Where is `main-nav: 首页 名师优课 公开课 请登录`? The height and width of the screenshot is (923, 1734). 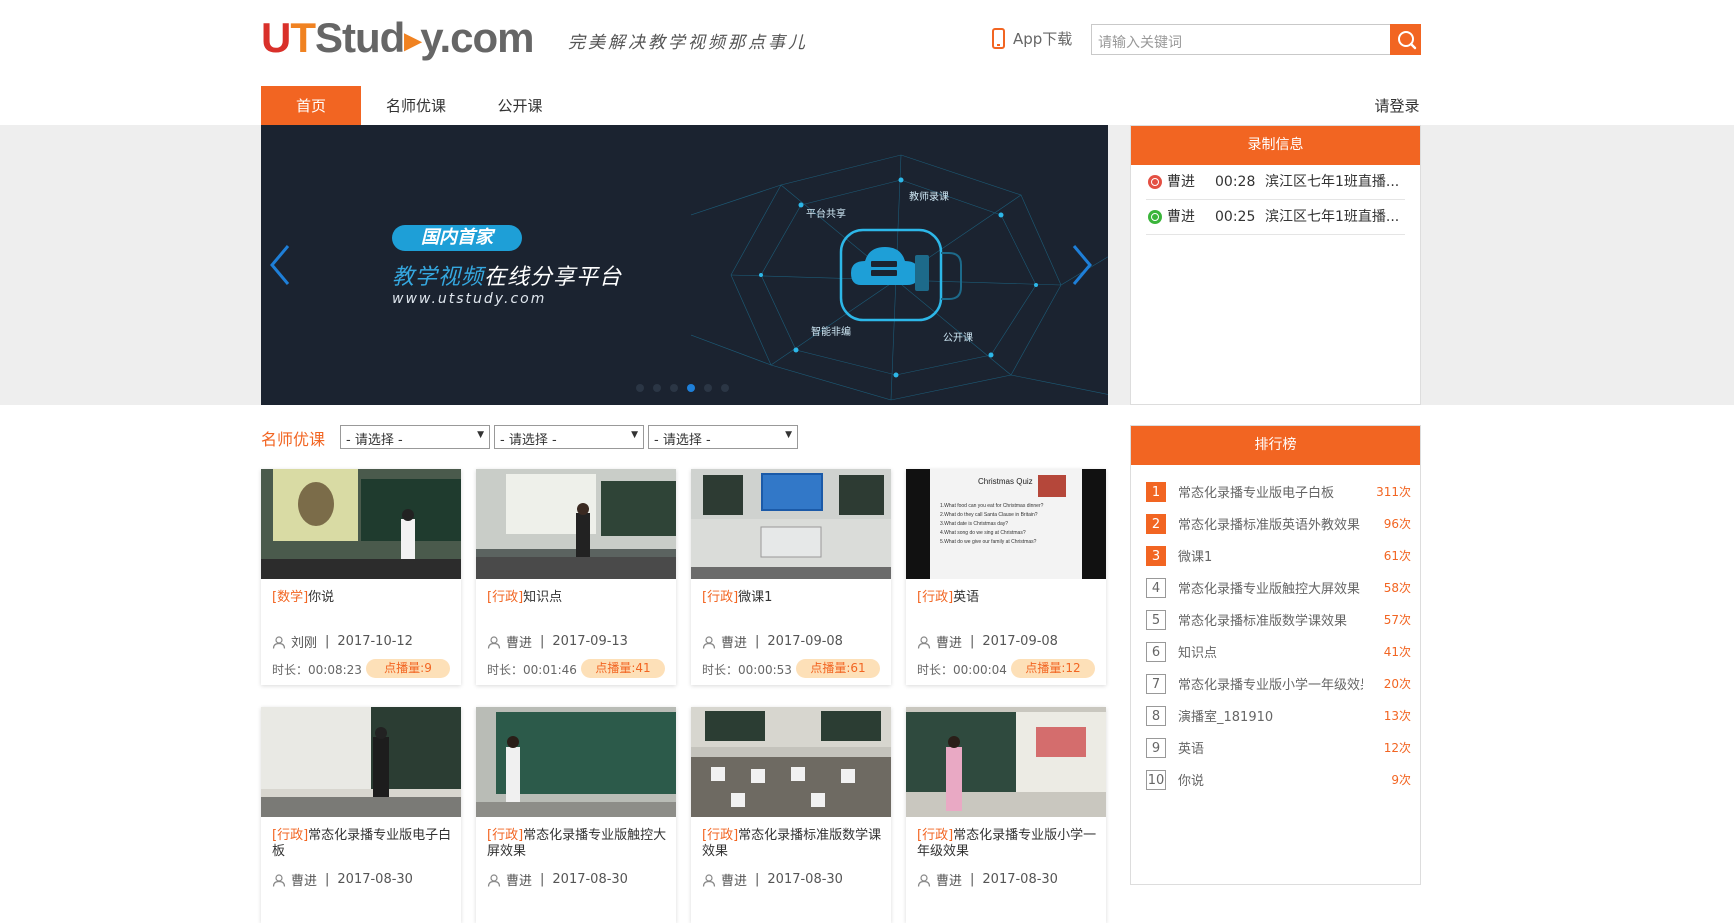
main-nav: 首页 名师优课 公开课 请登录 is located at coordinates (867, 105).